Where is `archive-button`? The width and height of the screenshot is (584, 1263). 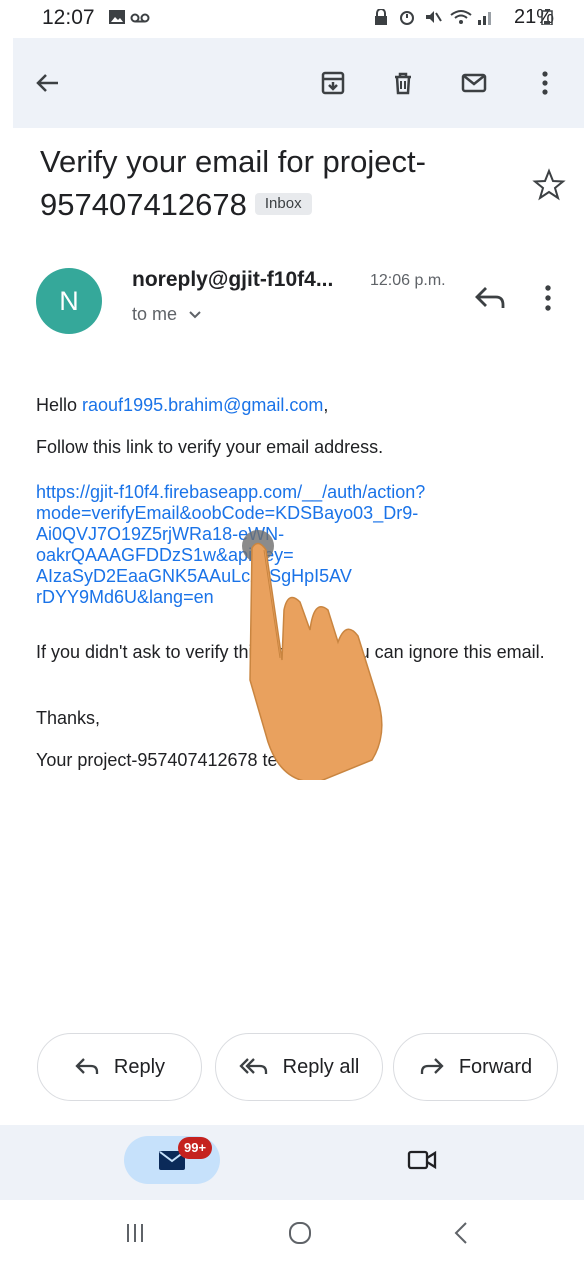
archive-button is located at coordinates (333, 83).